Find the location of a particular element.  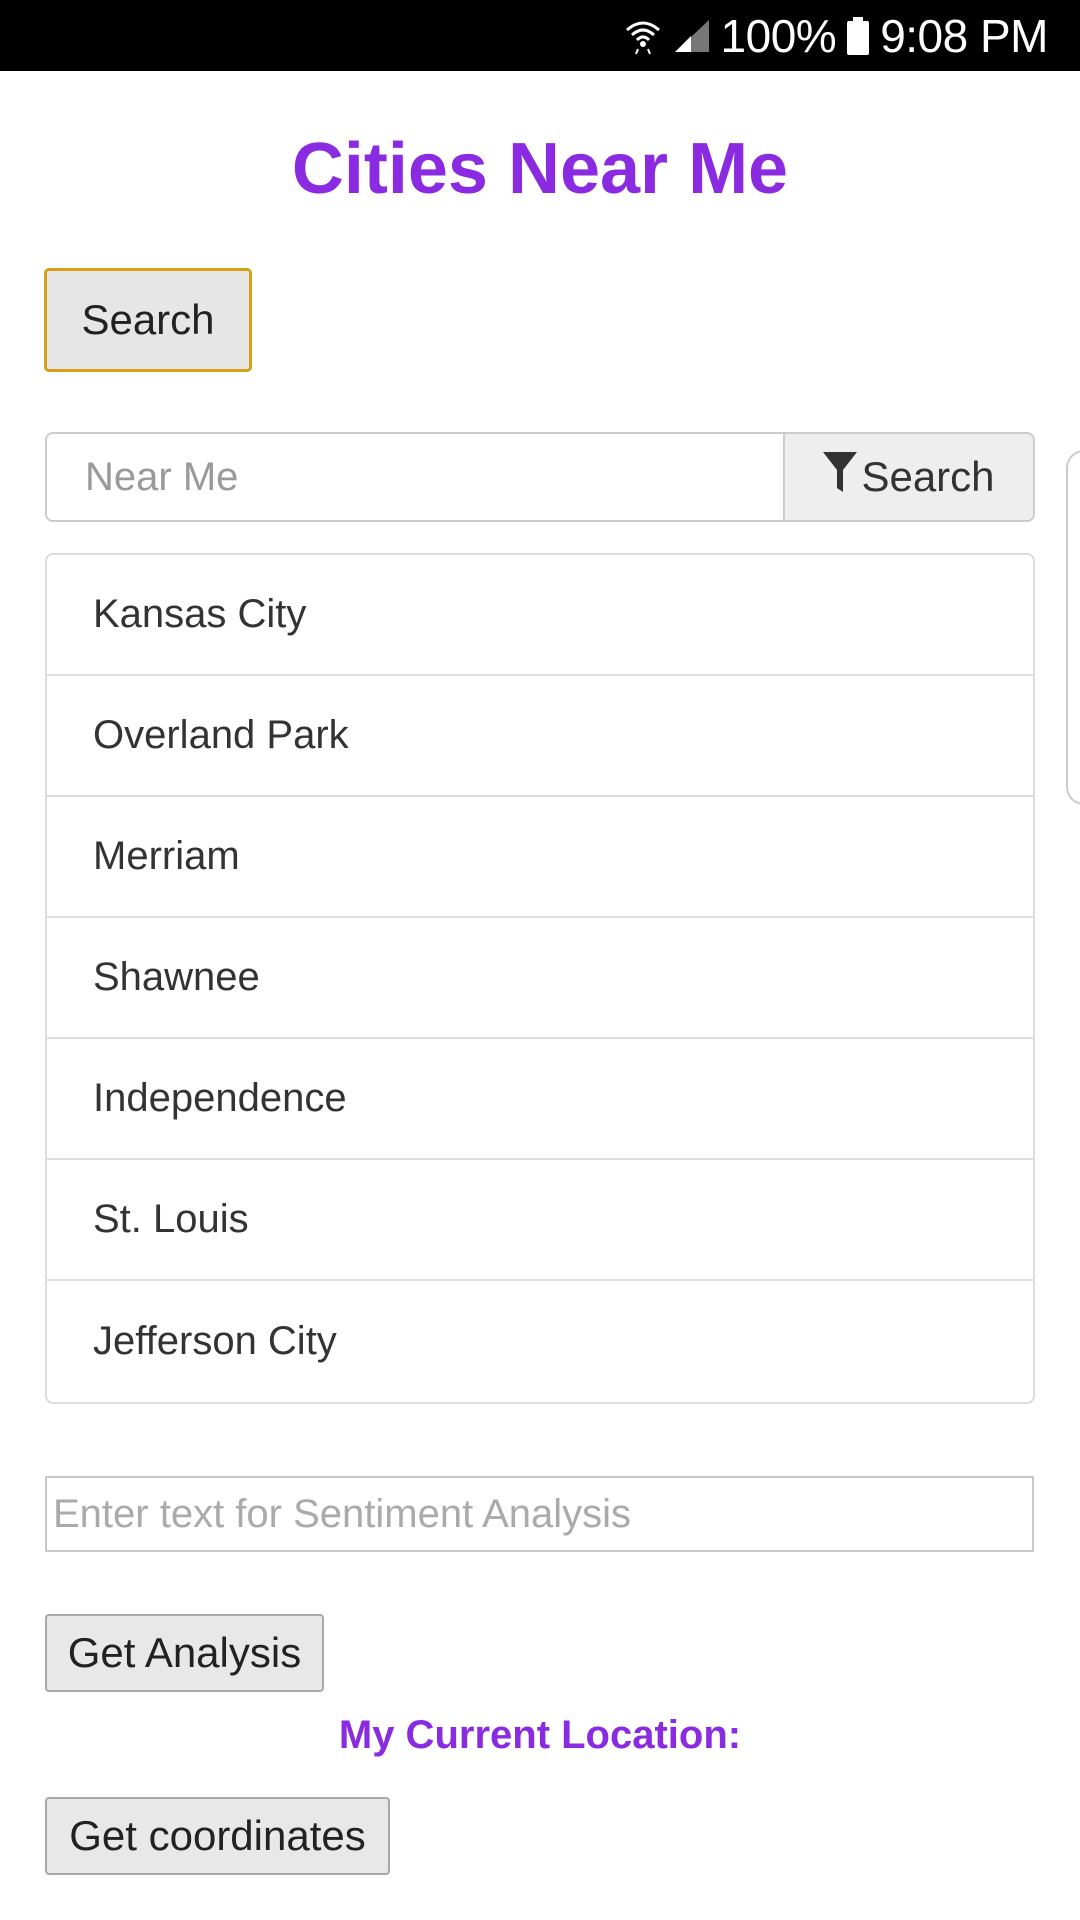

wifi-icon is located at coordinates (643, 36).